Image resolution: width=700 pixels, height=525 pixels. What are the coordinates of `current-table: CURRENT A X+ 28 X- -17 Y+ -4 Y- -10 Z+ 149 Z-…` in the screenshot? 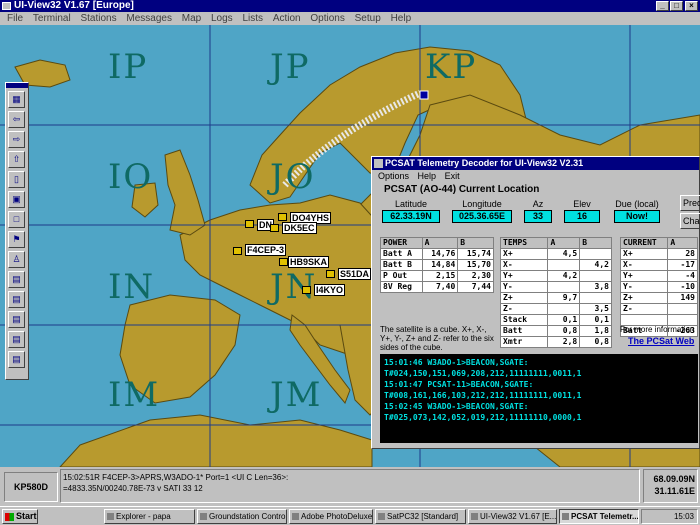 It's located at (658, 287).